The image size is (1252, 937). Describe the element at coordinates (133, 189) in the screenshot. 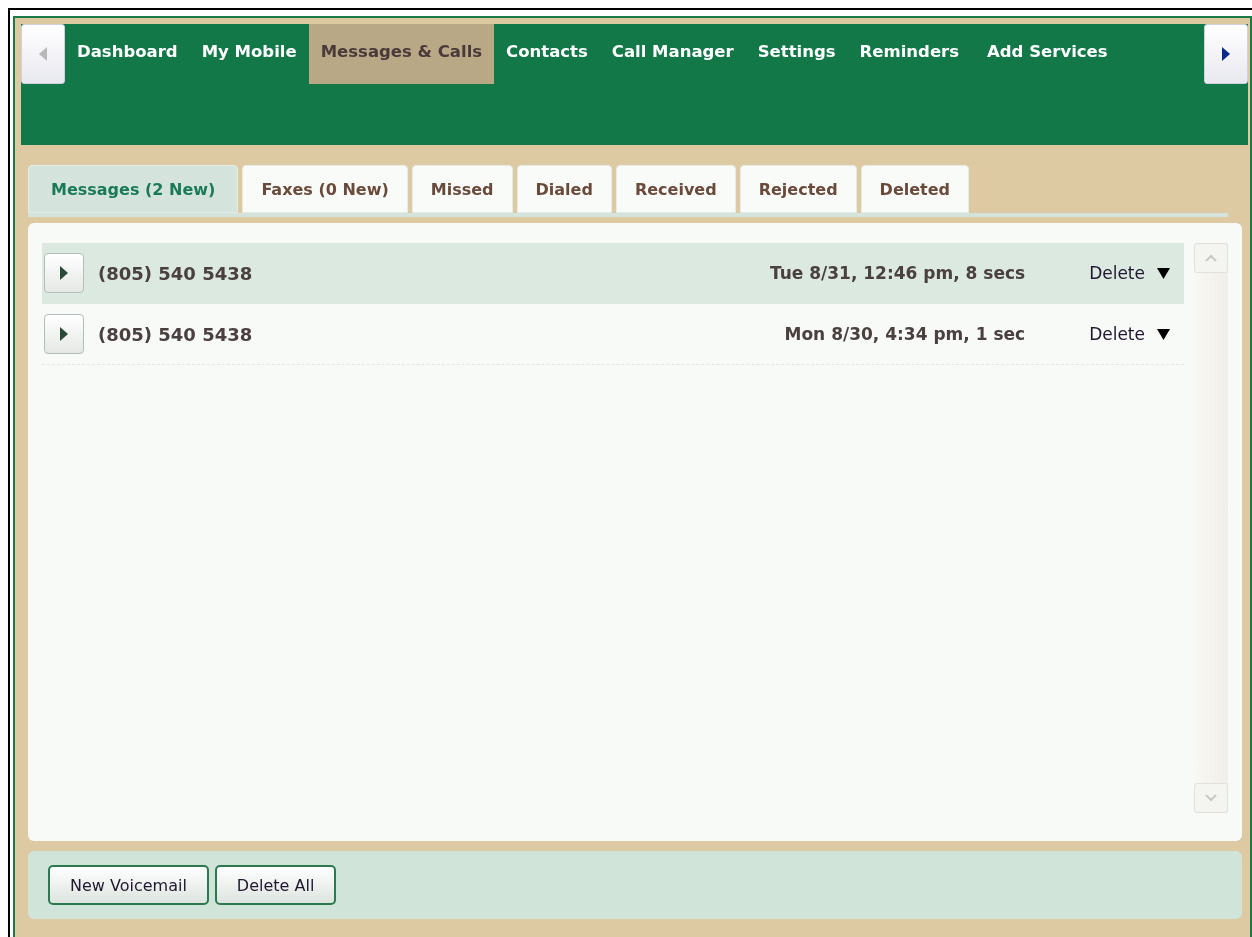

I see `tab: Messages (2 New)` at that location.